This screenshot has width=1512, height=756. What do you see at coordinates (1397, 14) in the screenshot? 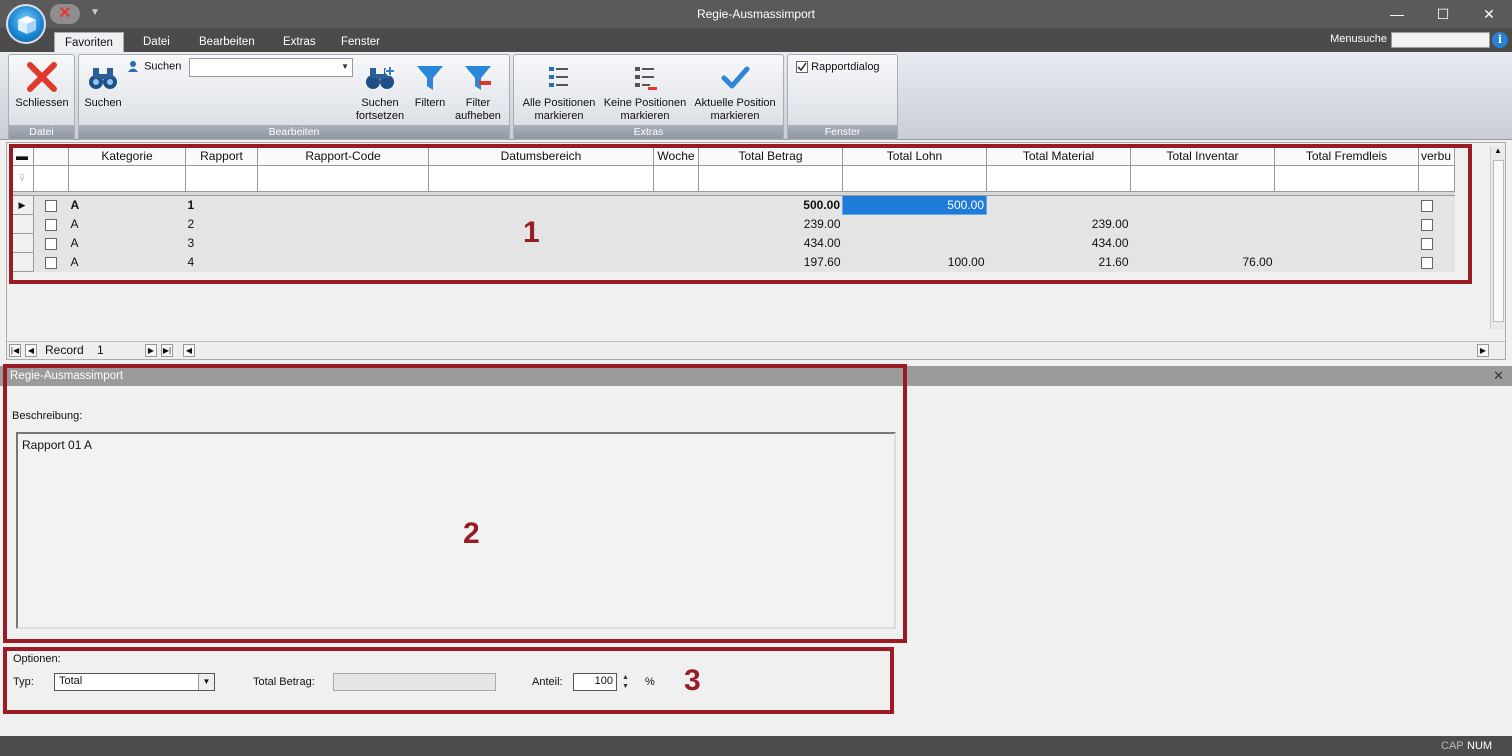
I see `minimize-button: —` at bounding box center [1397, 14].